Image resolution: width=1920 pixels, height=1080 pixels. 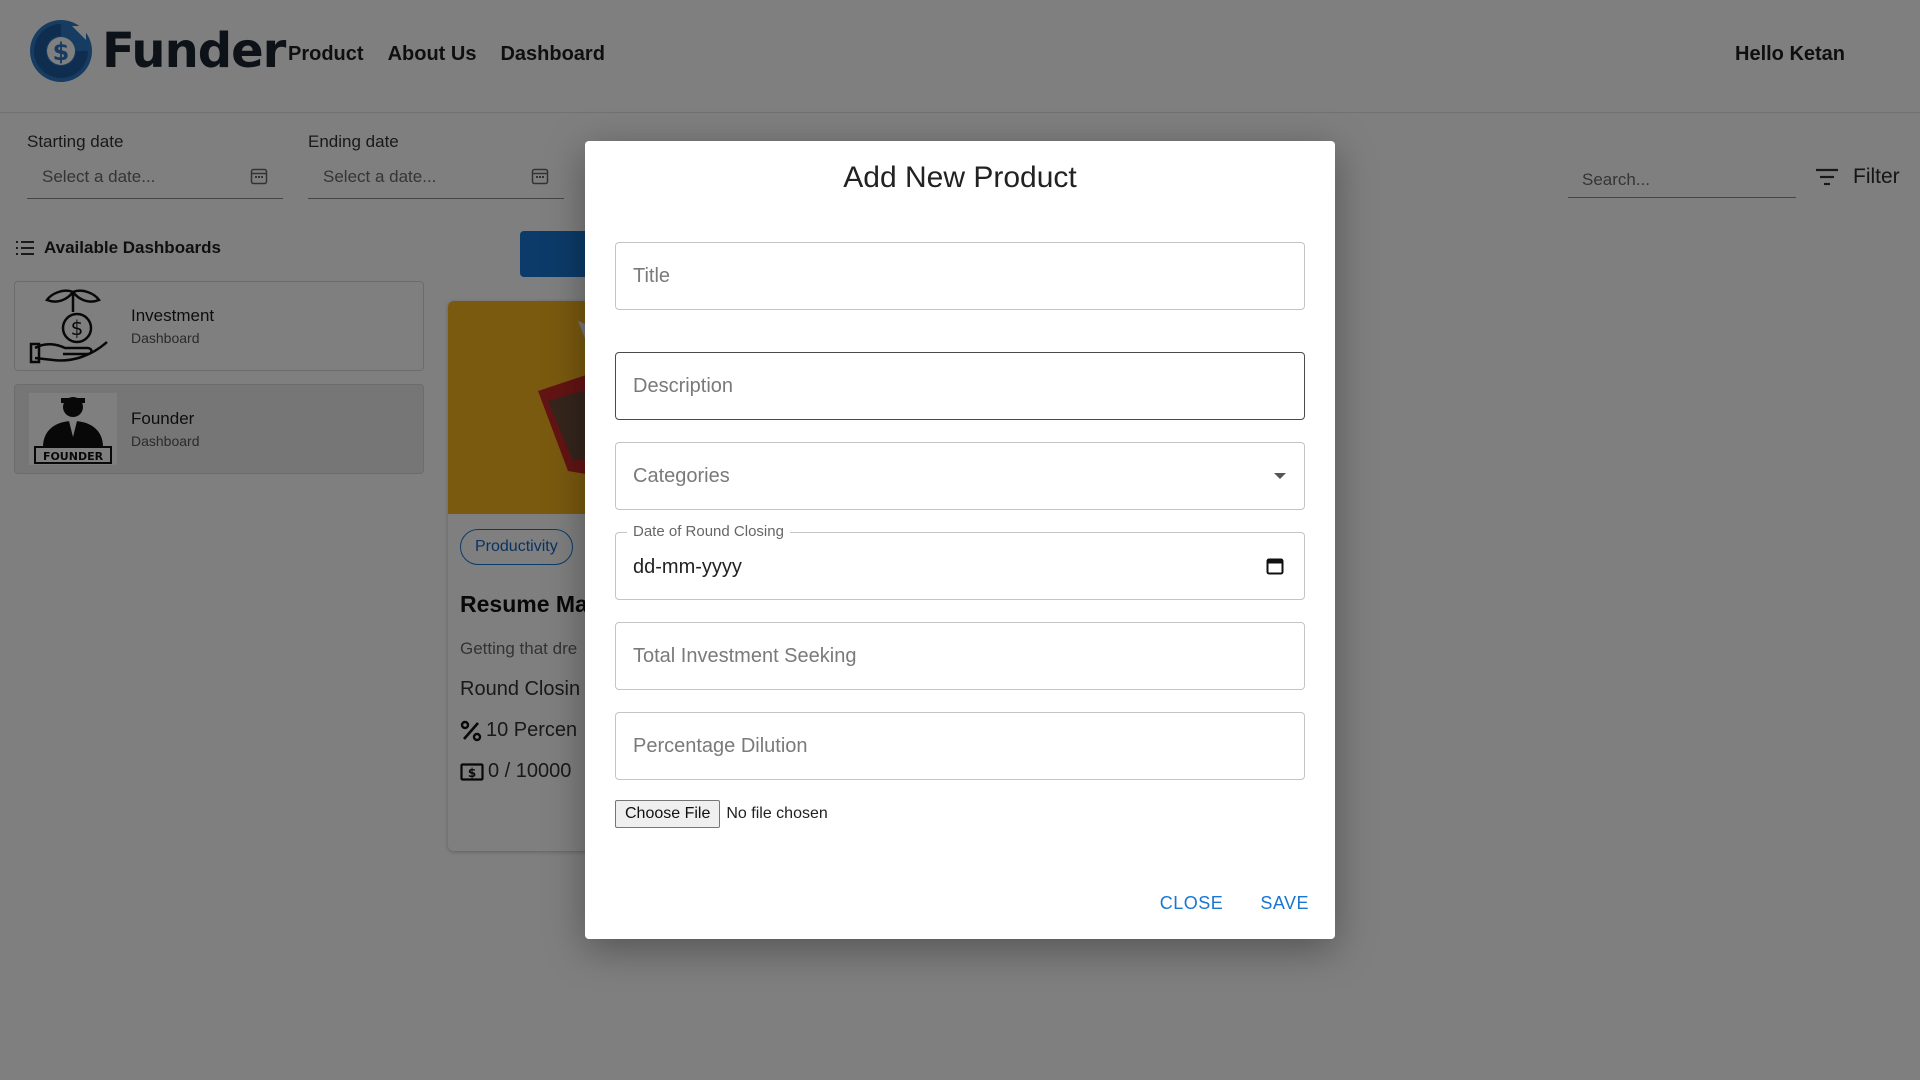 What do you see at coordinates (960, 656) in the screenshot?
I see `total-investment-input: Total Investment Seeking` at bounding box center [960, 656].